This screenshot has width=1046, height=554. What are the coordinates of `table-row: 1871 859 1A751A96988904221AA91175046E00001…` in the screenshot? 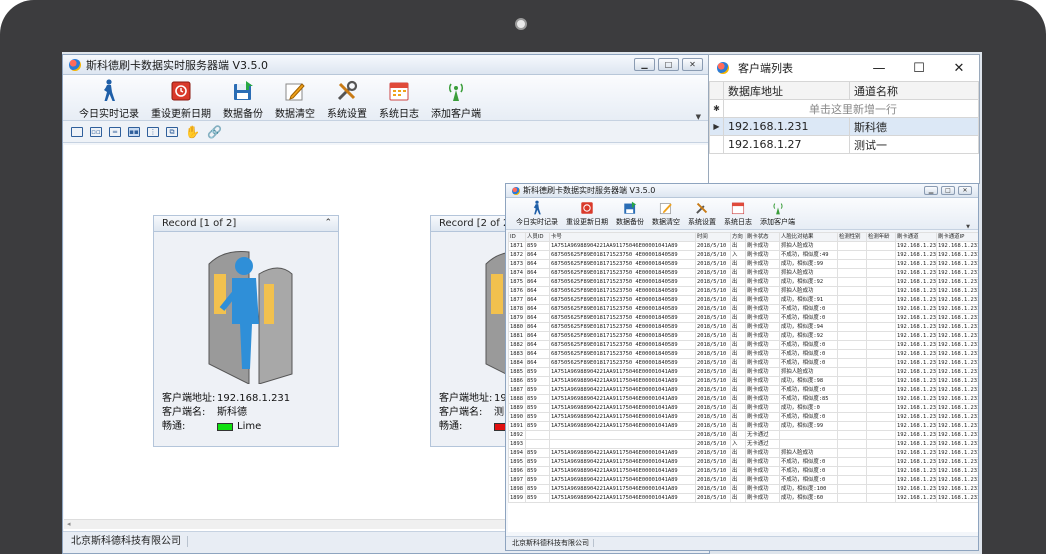 It's located at (743, 246).